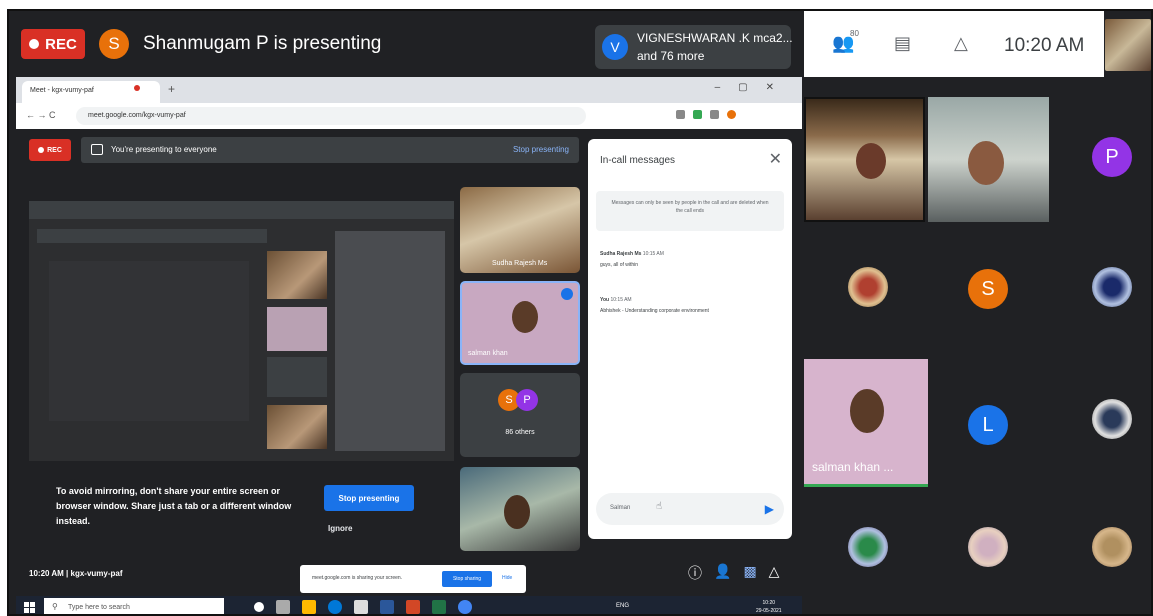  I want to click on participant-avatar: V, so click(615, 47).